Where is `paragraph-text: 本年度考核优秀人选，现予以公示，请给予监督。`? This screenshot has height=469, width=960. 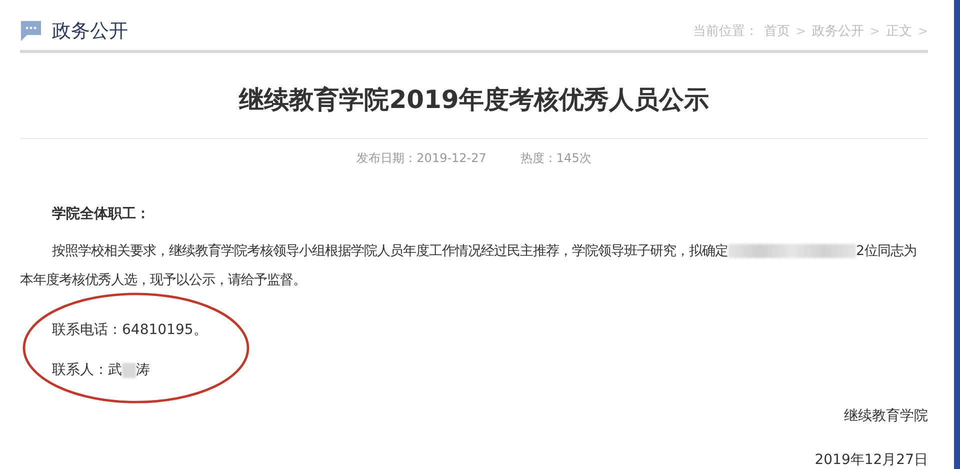 paragraph-text: 本年度考核优秀人选，现予以公示，请给予监督。 is located at coordinates (163, 280).